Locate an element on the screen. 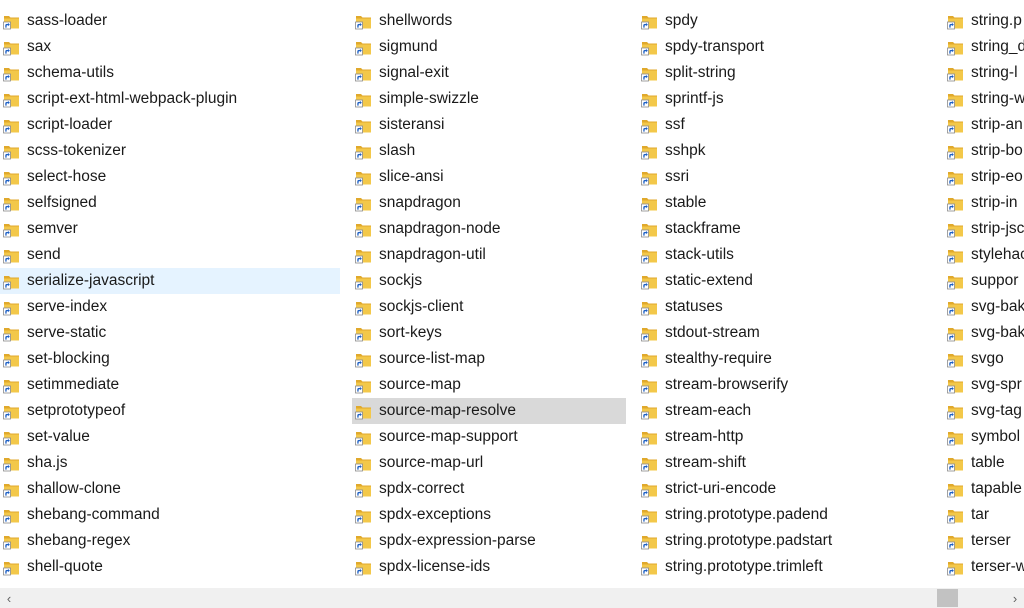 This screenshot has width=1024, height=608. scroll-right-arrow-icon: › is located at coordinates (1015, 598).